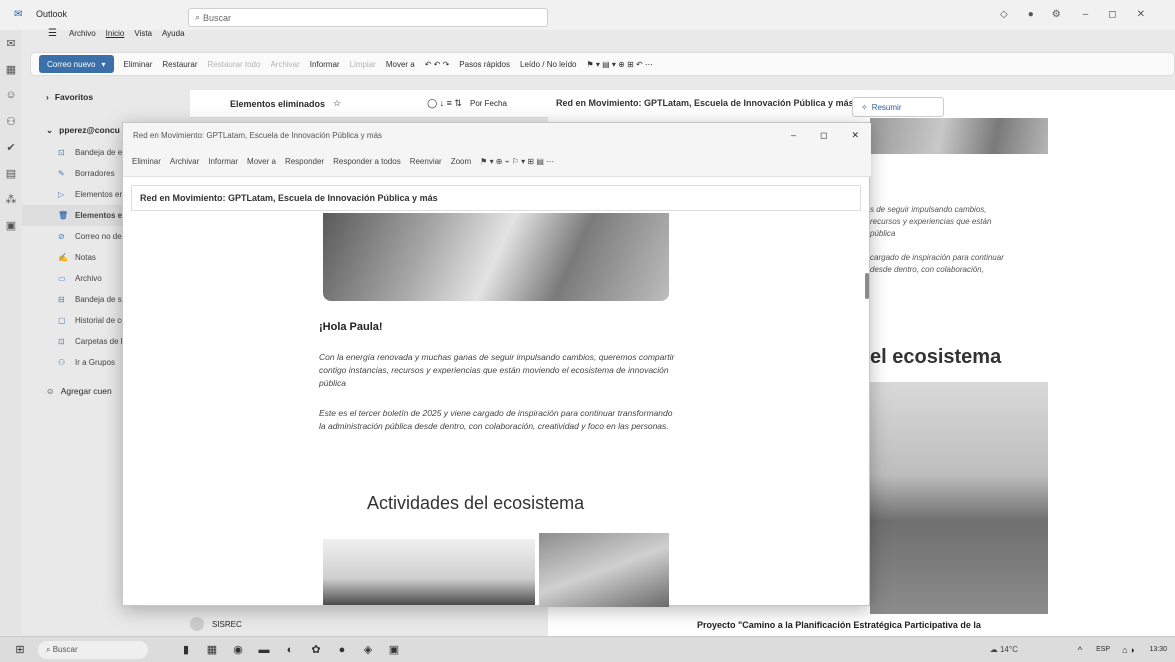 The width and height of the screenshot is (1175, 662). Describe the element at coordinates (619, 64) in the screenshot. I see `more-icon: ⚑ ▾ ▤ ▾ ⊕ ⊞ ↶ ⋯` at that location.